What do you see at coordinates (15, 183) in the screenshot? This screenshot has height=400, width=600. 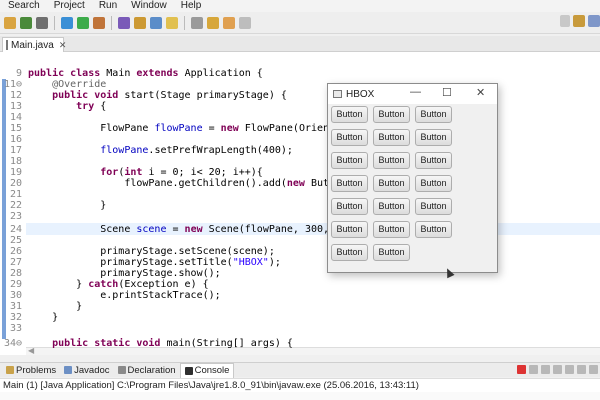 I see `line-number: 20` at bounding box center [15, 183].